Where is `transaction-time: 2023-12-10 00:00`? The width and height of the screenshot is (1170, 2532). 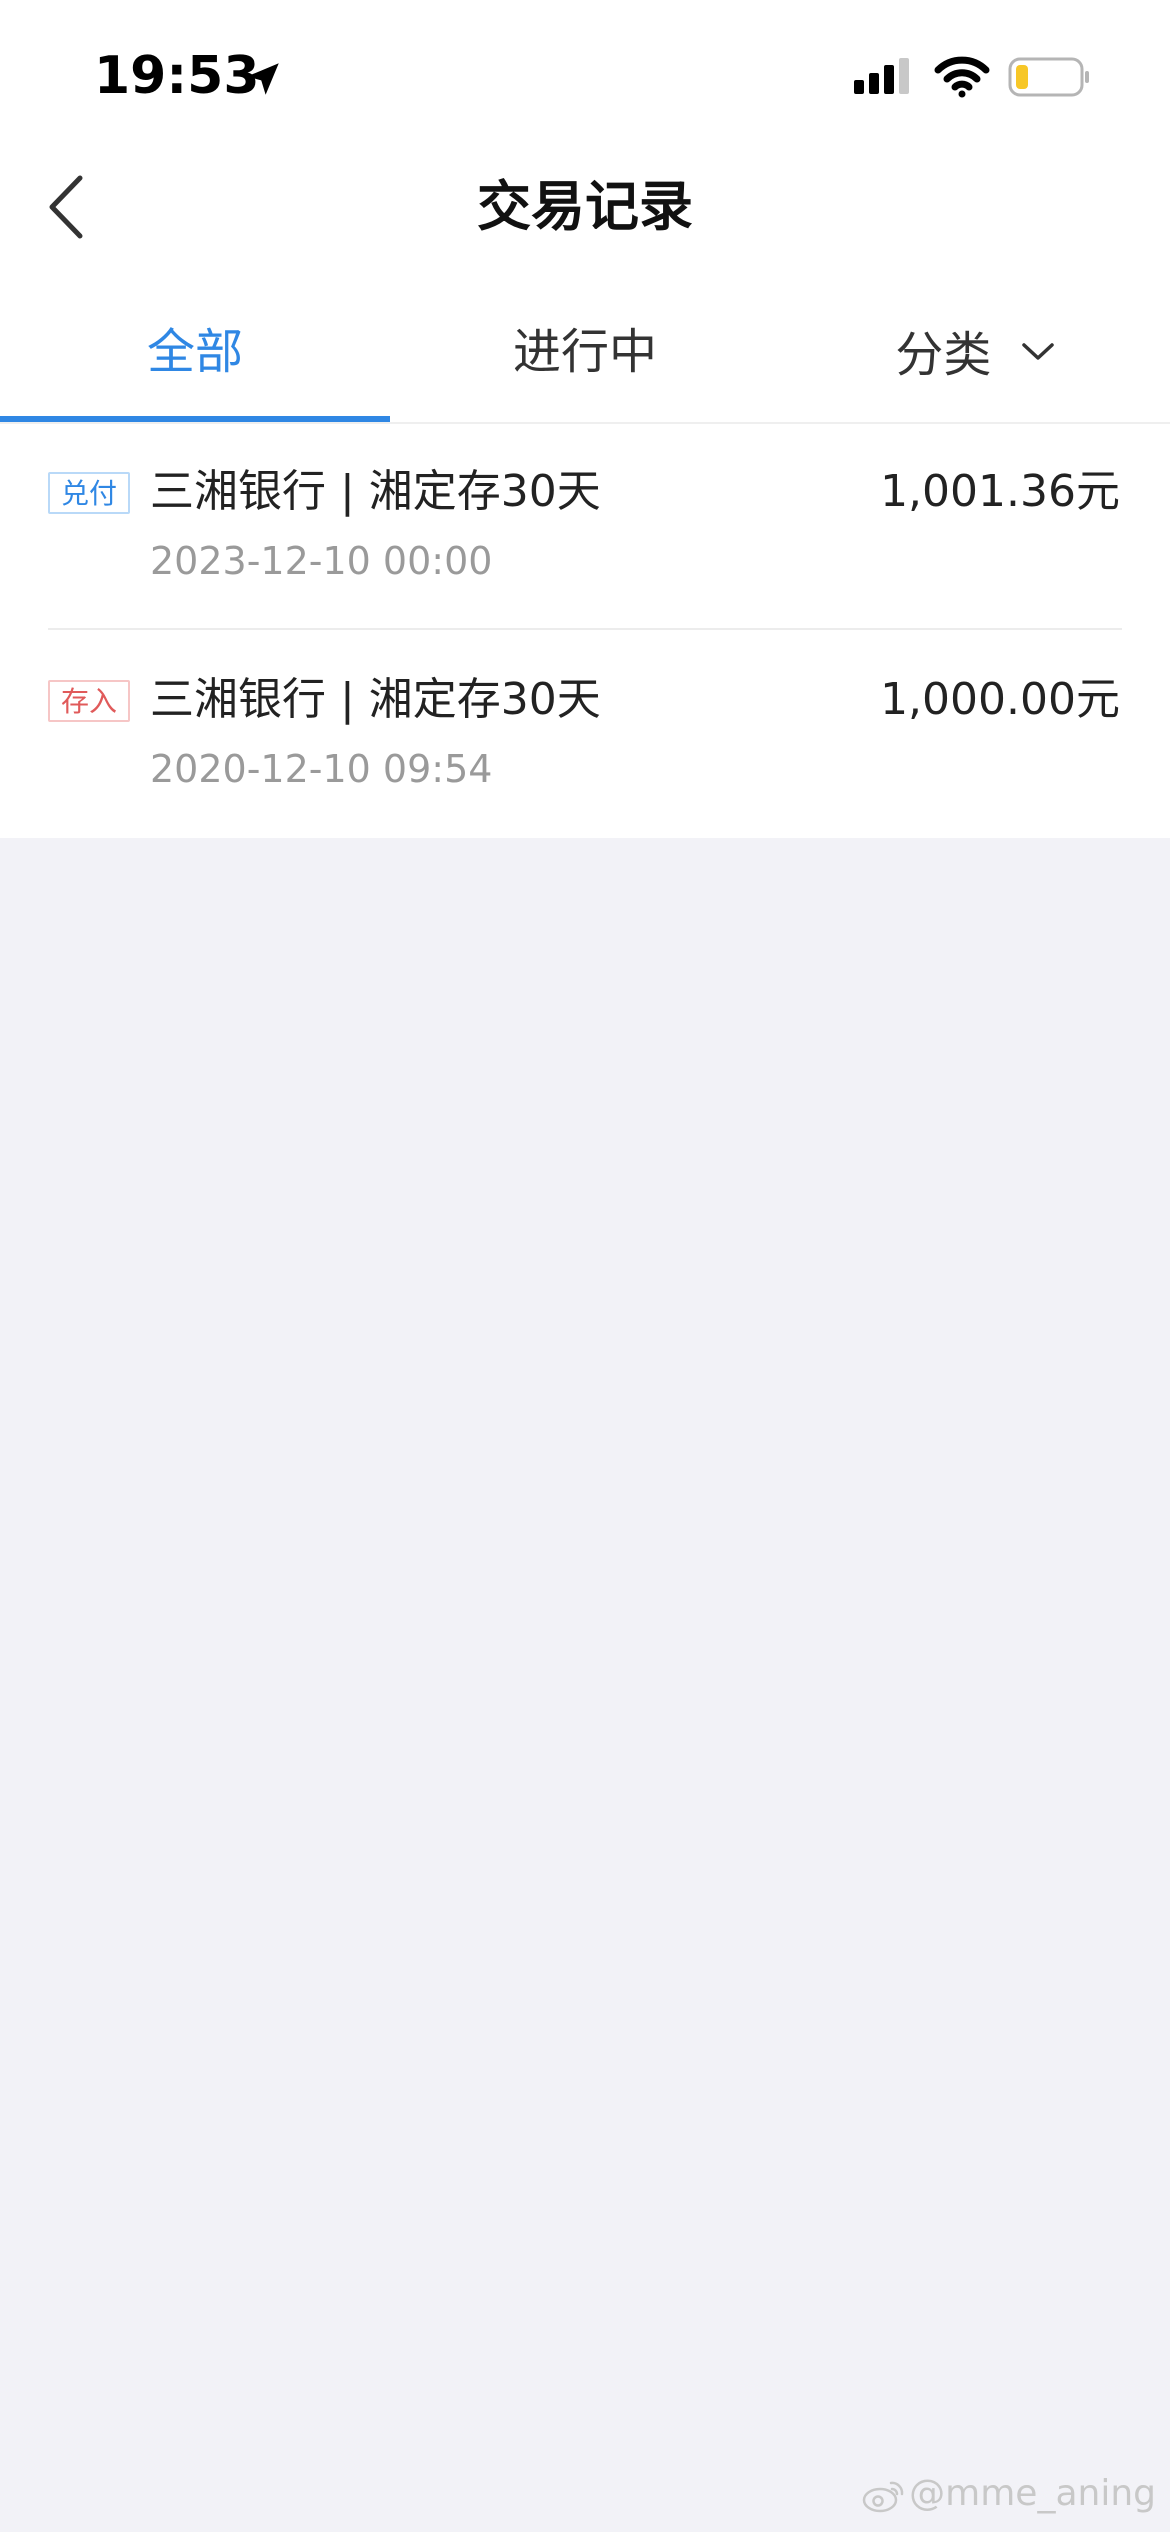 transaction-time: 2023-12-10 00:00 is located at coordinates (321, 561).